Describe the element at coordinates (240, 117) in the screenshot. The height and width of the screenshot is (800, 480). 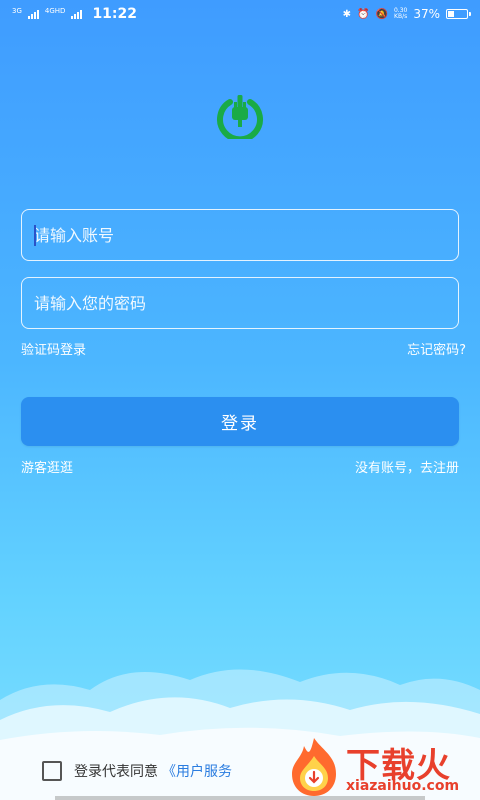
I see `power-plug-logo-icon` at that location.